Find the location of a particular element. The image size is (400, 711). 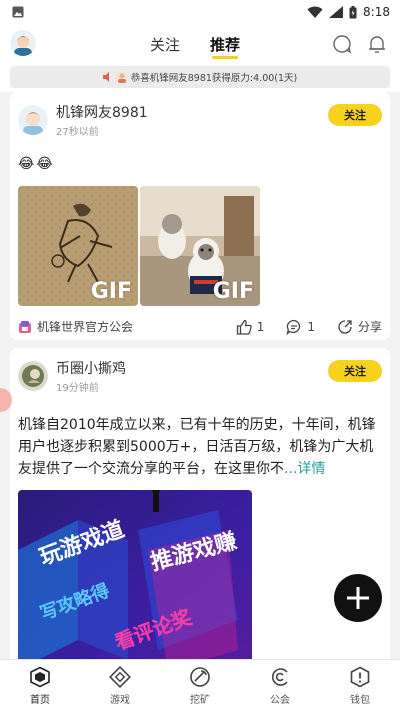

nav-home: 首页 is located at coordinates (40, 686).